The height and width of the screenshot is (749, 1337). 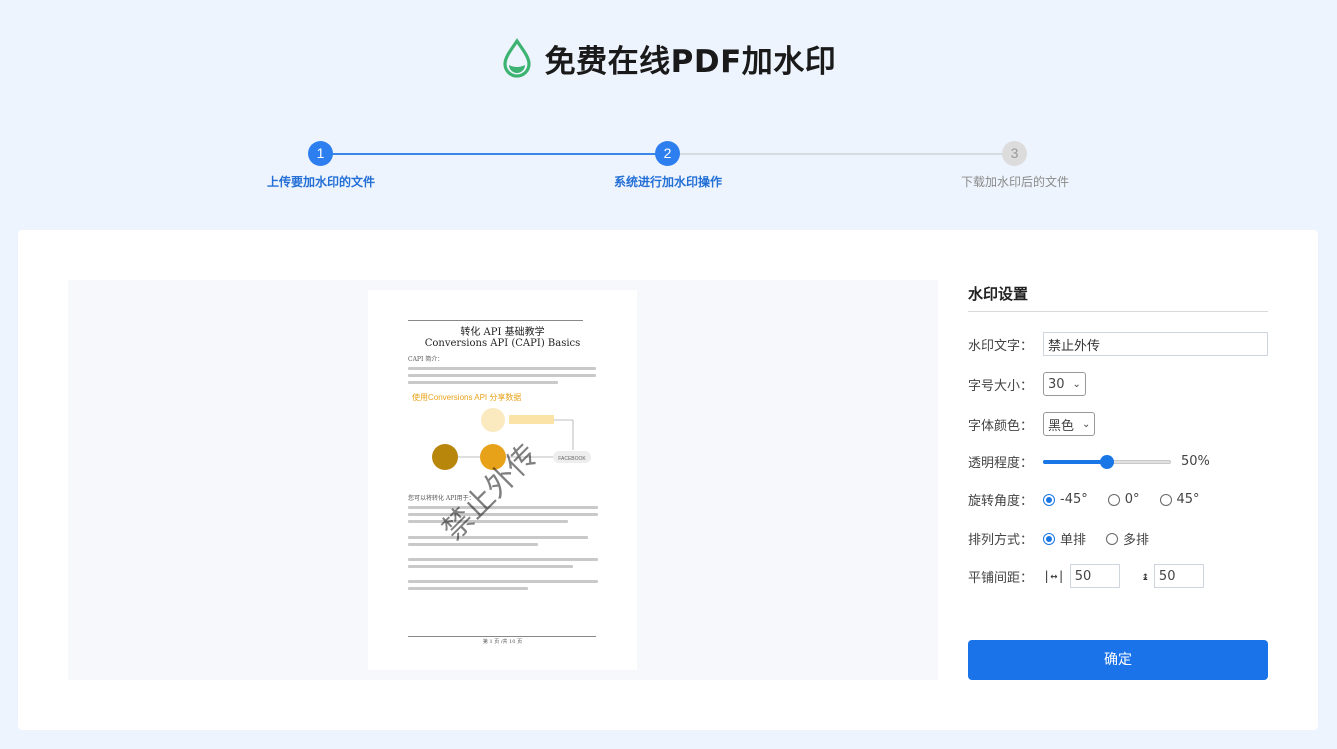 What do you see at coordinates (1001, 540) in the screenshot?
I see `layout-label: 排列方式：` at bounding box center [1001, 540].